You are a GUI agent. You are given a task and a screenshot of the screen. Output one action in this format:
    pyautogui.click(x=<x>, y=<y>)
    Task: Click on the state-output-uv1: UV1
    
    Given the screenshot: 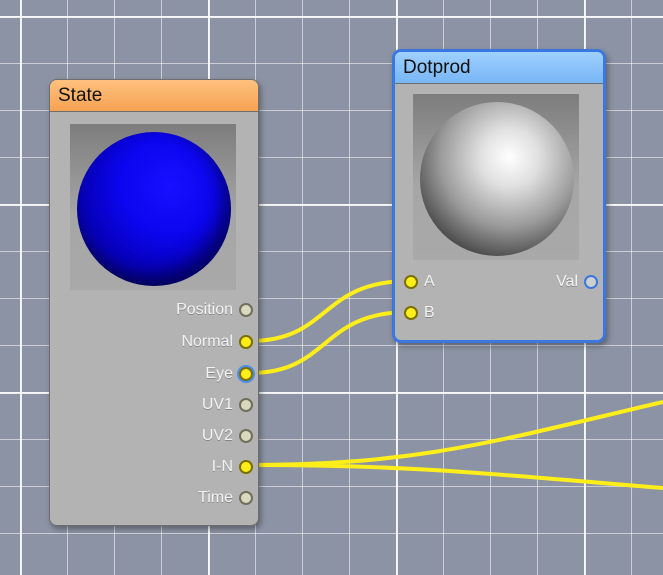 What is the action you would take?
    pyautogui.click(x=227, y=405)
    